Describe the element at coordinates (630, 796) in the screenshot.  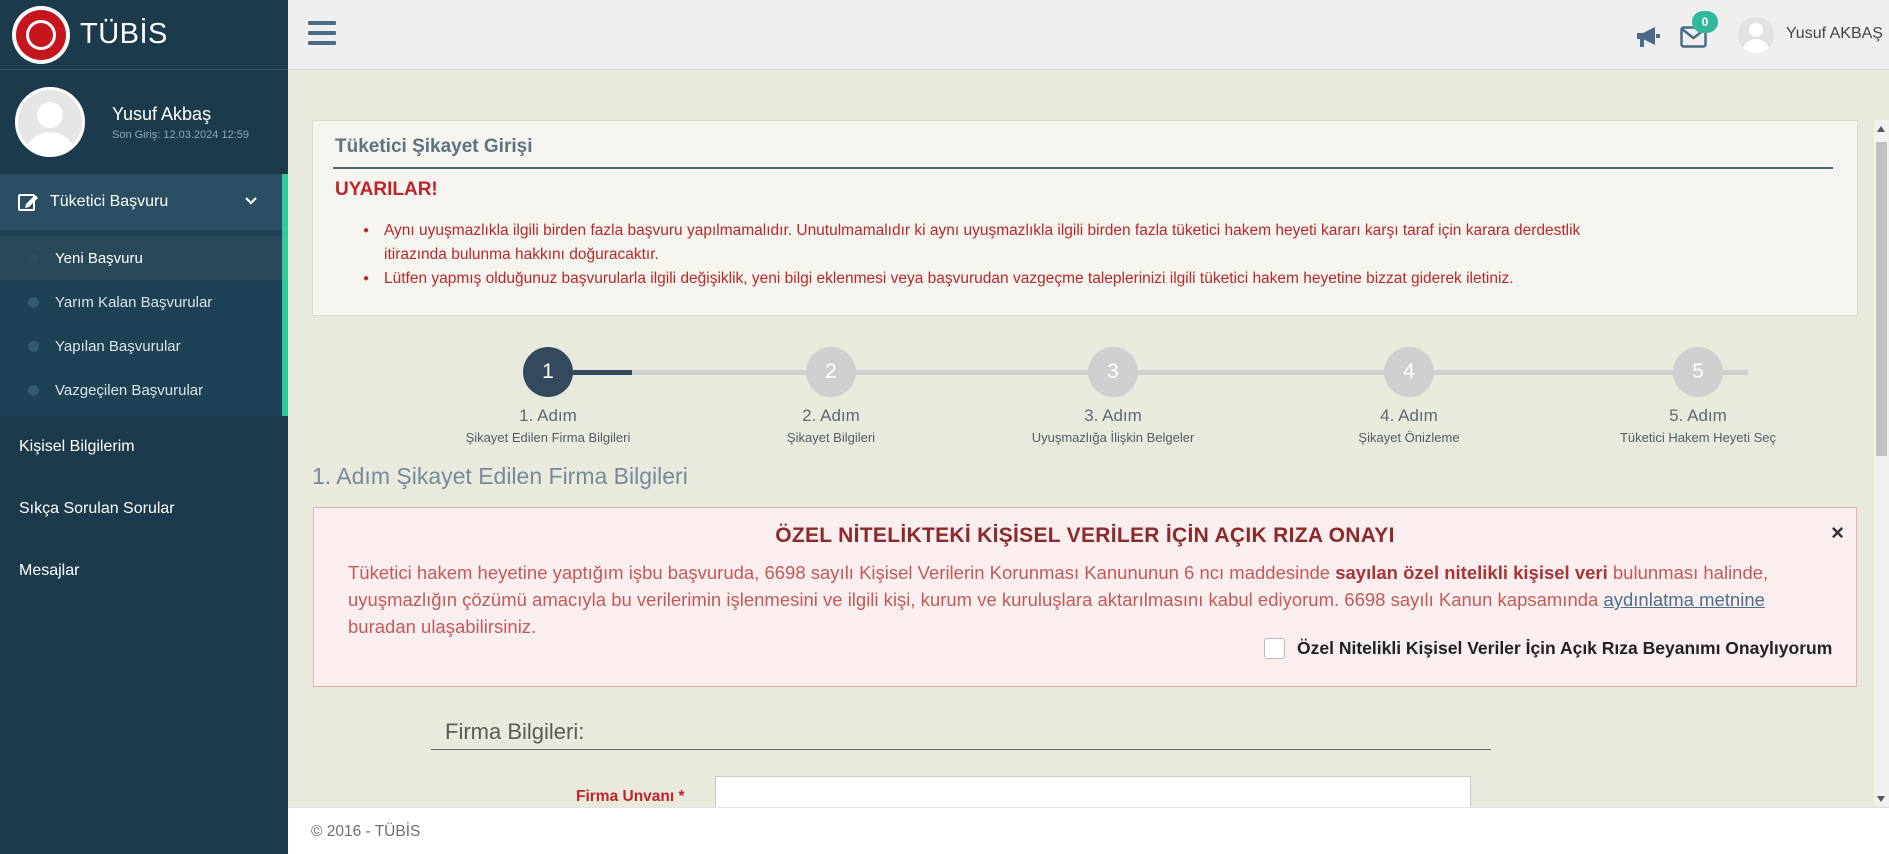
I see `firma-unvan-label: Firma Unvanı *` at that location.